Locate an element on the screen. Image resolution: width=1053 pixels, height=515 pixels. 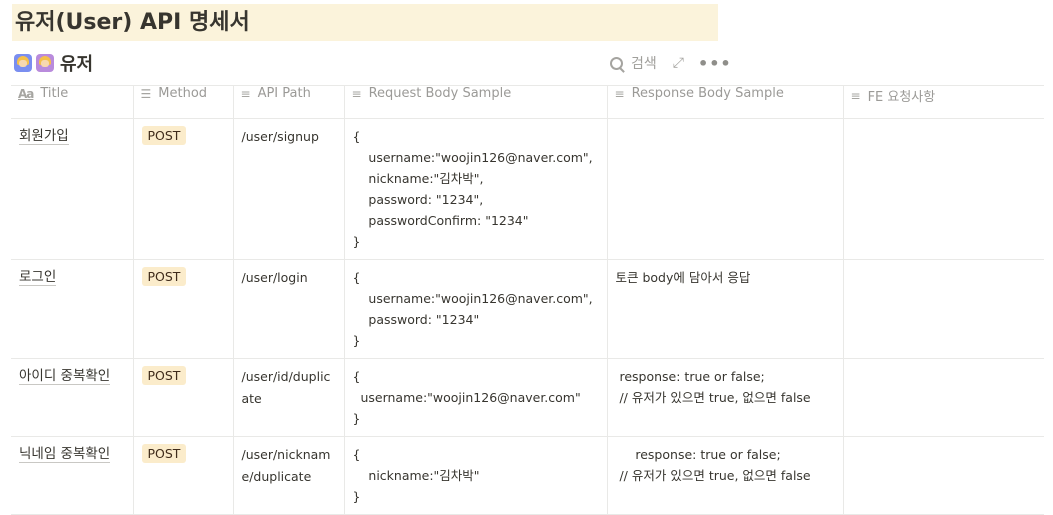
column-header-api-path: ≡ API Path is located at coordinates (288, 102).